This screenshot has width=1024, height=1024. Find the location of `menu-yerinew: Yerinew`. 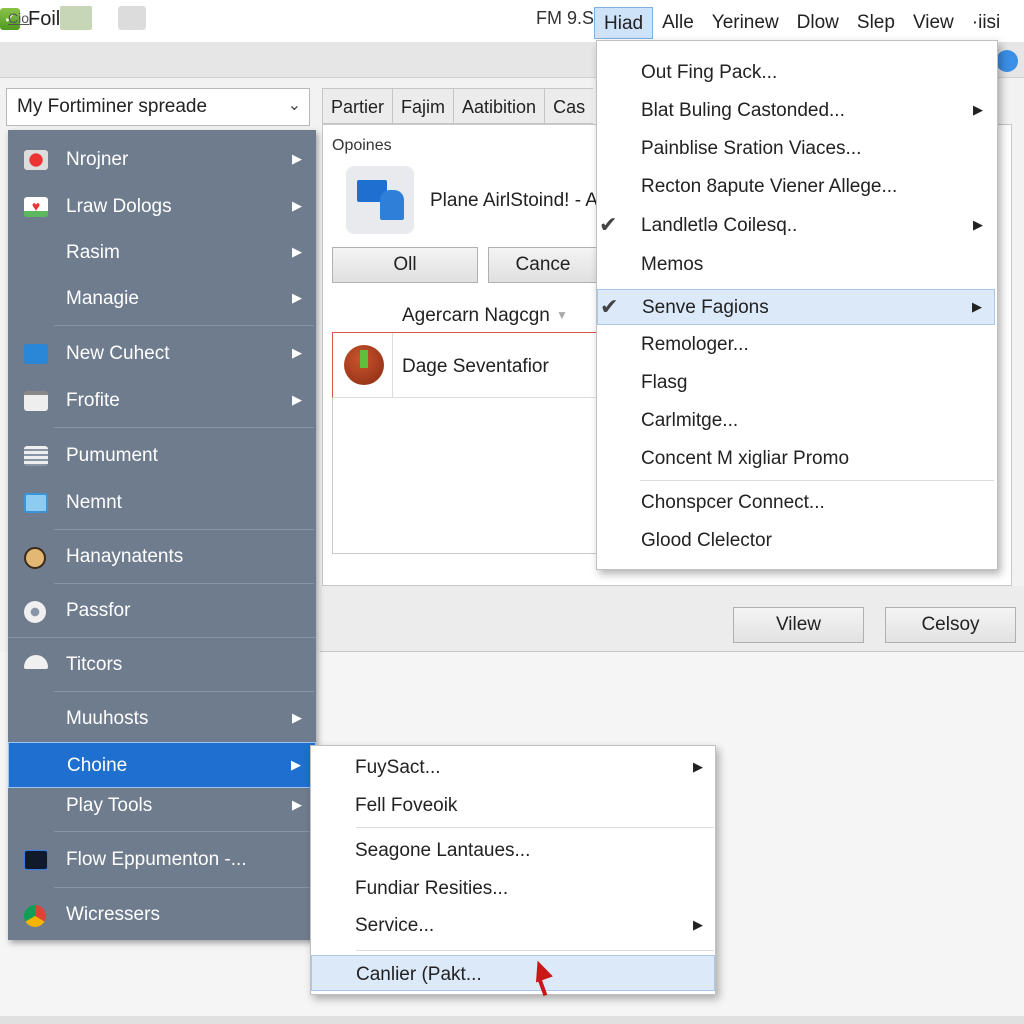

menu-yerinew: Yerinew is located at coordinates (745, 23).